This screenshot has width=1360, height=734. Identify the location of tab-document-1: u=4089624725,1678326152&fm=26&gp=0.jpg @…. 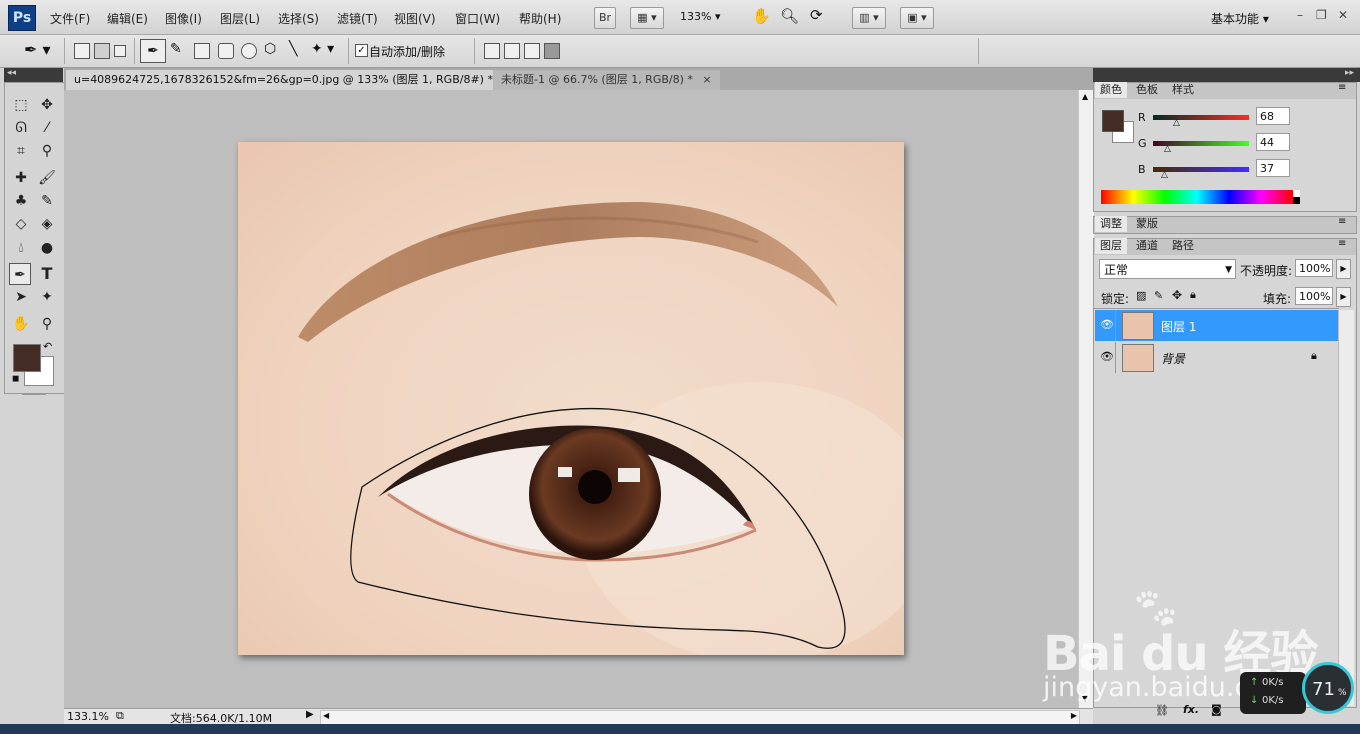
(293, 80).